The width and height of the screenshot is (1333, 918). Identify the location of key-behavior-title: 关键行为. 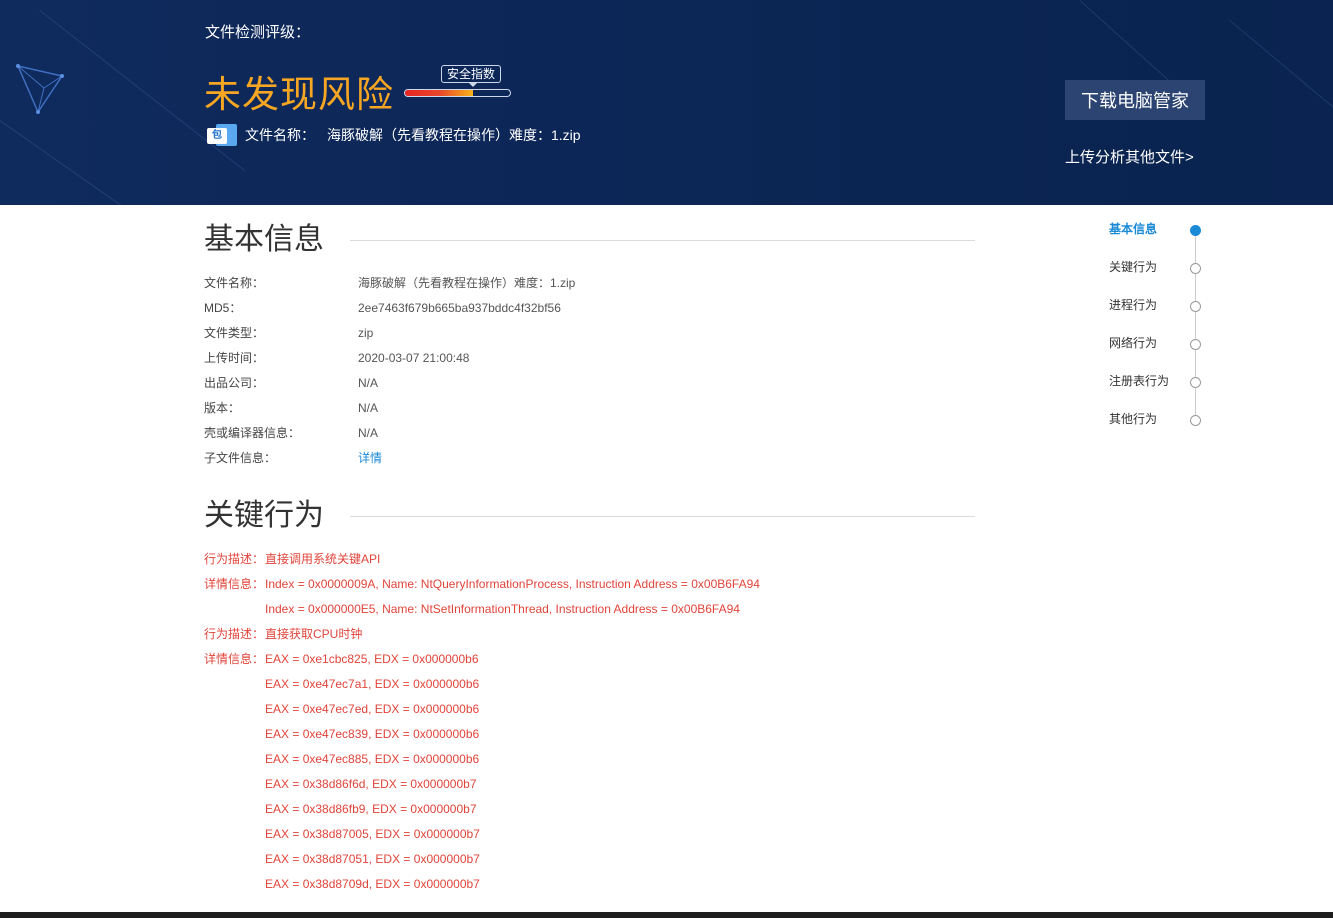
(264, 515).